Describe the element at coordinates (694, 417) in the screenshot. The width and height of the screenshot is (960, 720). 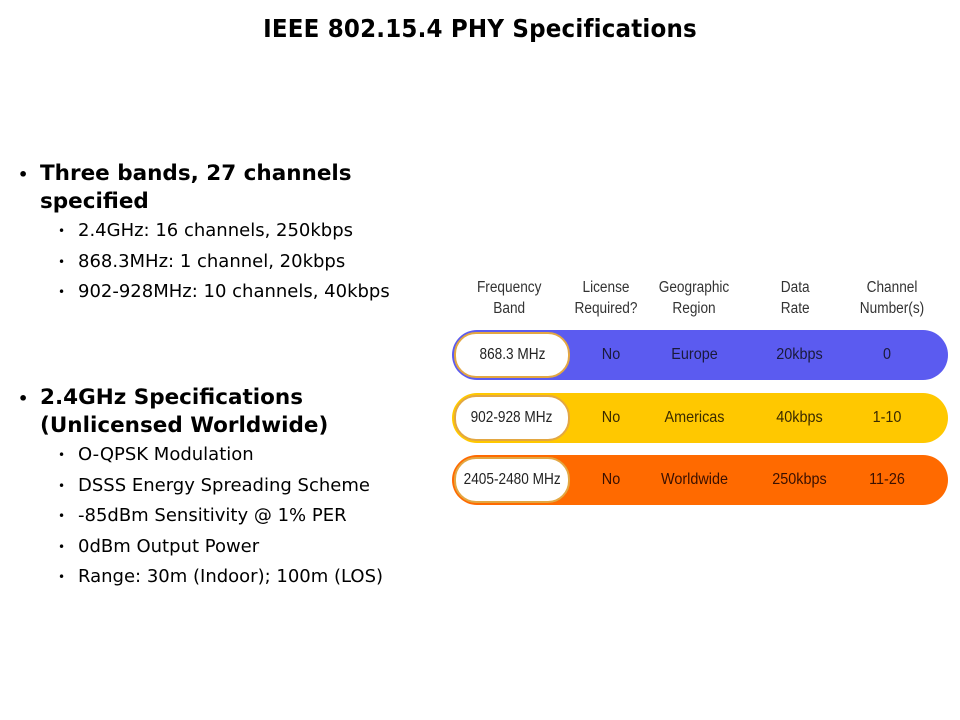
I see `cell-region: Americas` at that location.